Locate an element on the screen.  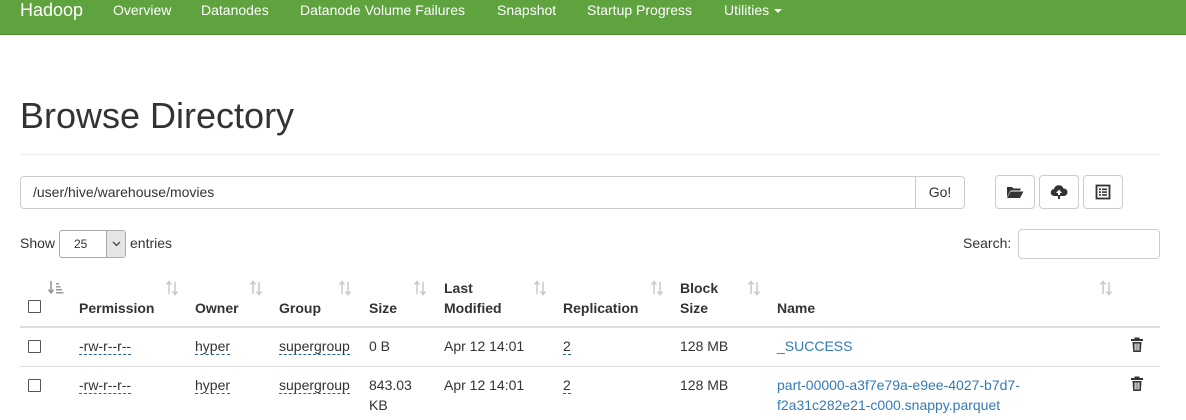
col-header-permission: Permission is located at coordinates (116, 308).